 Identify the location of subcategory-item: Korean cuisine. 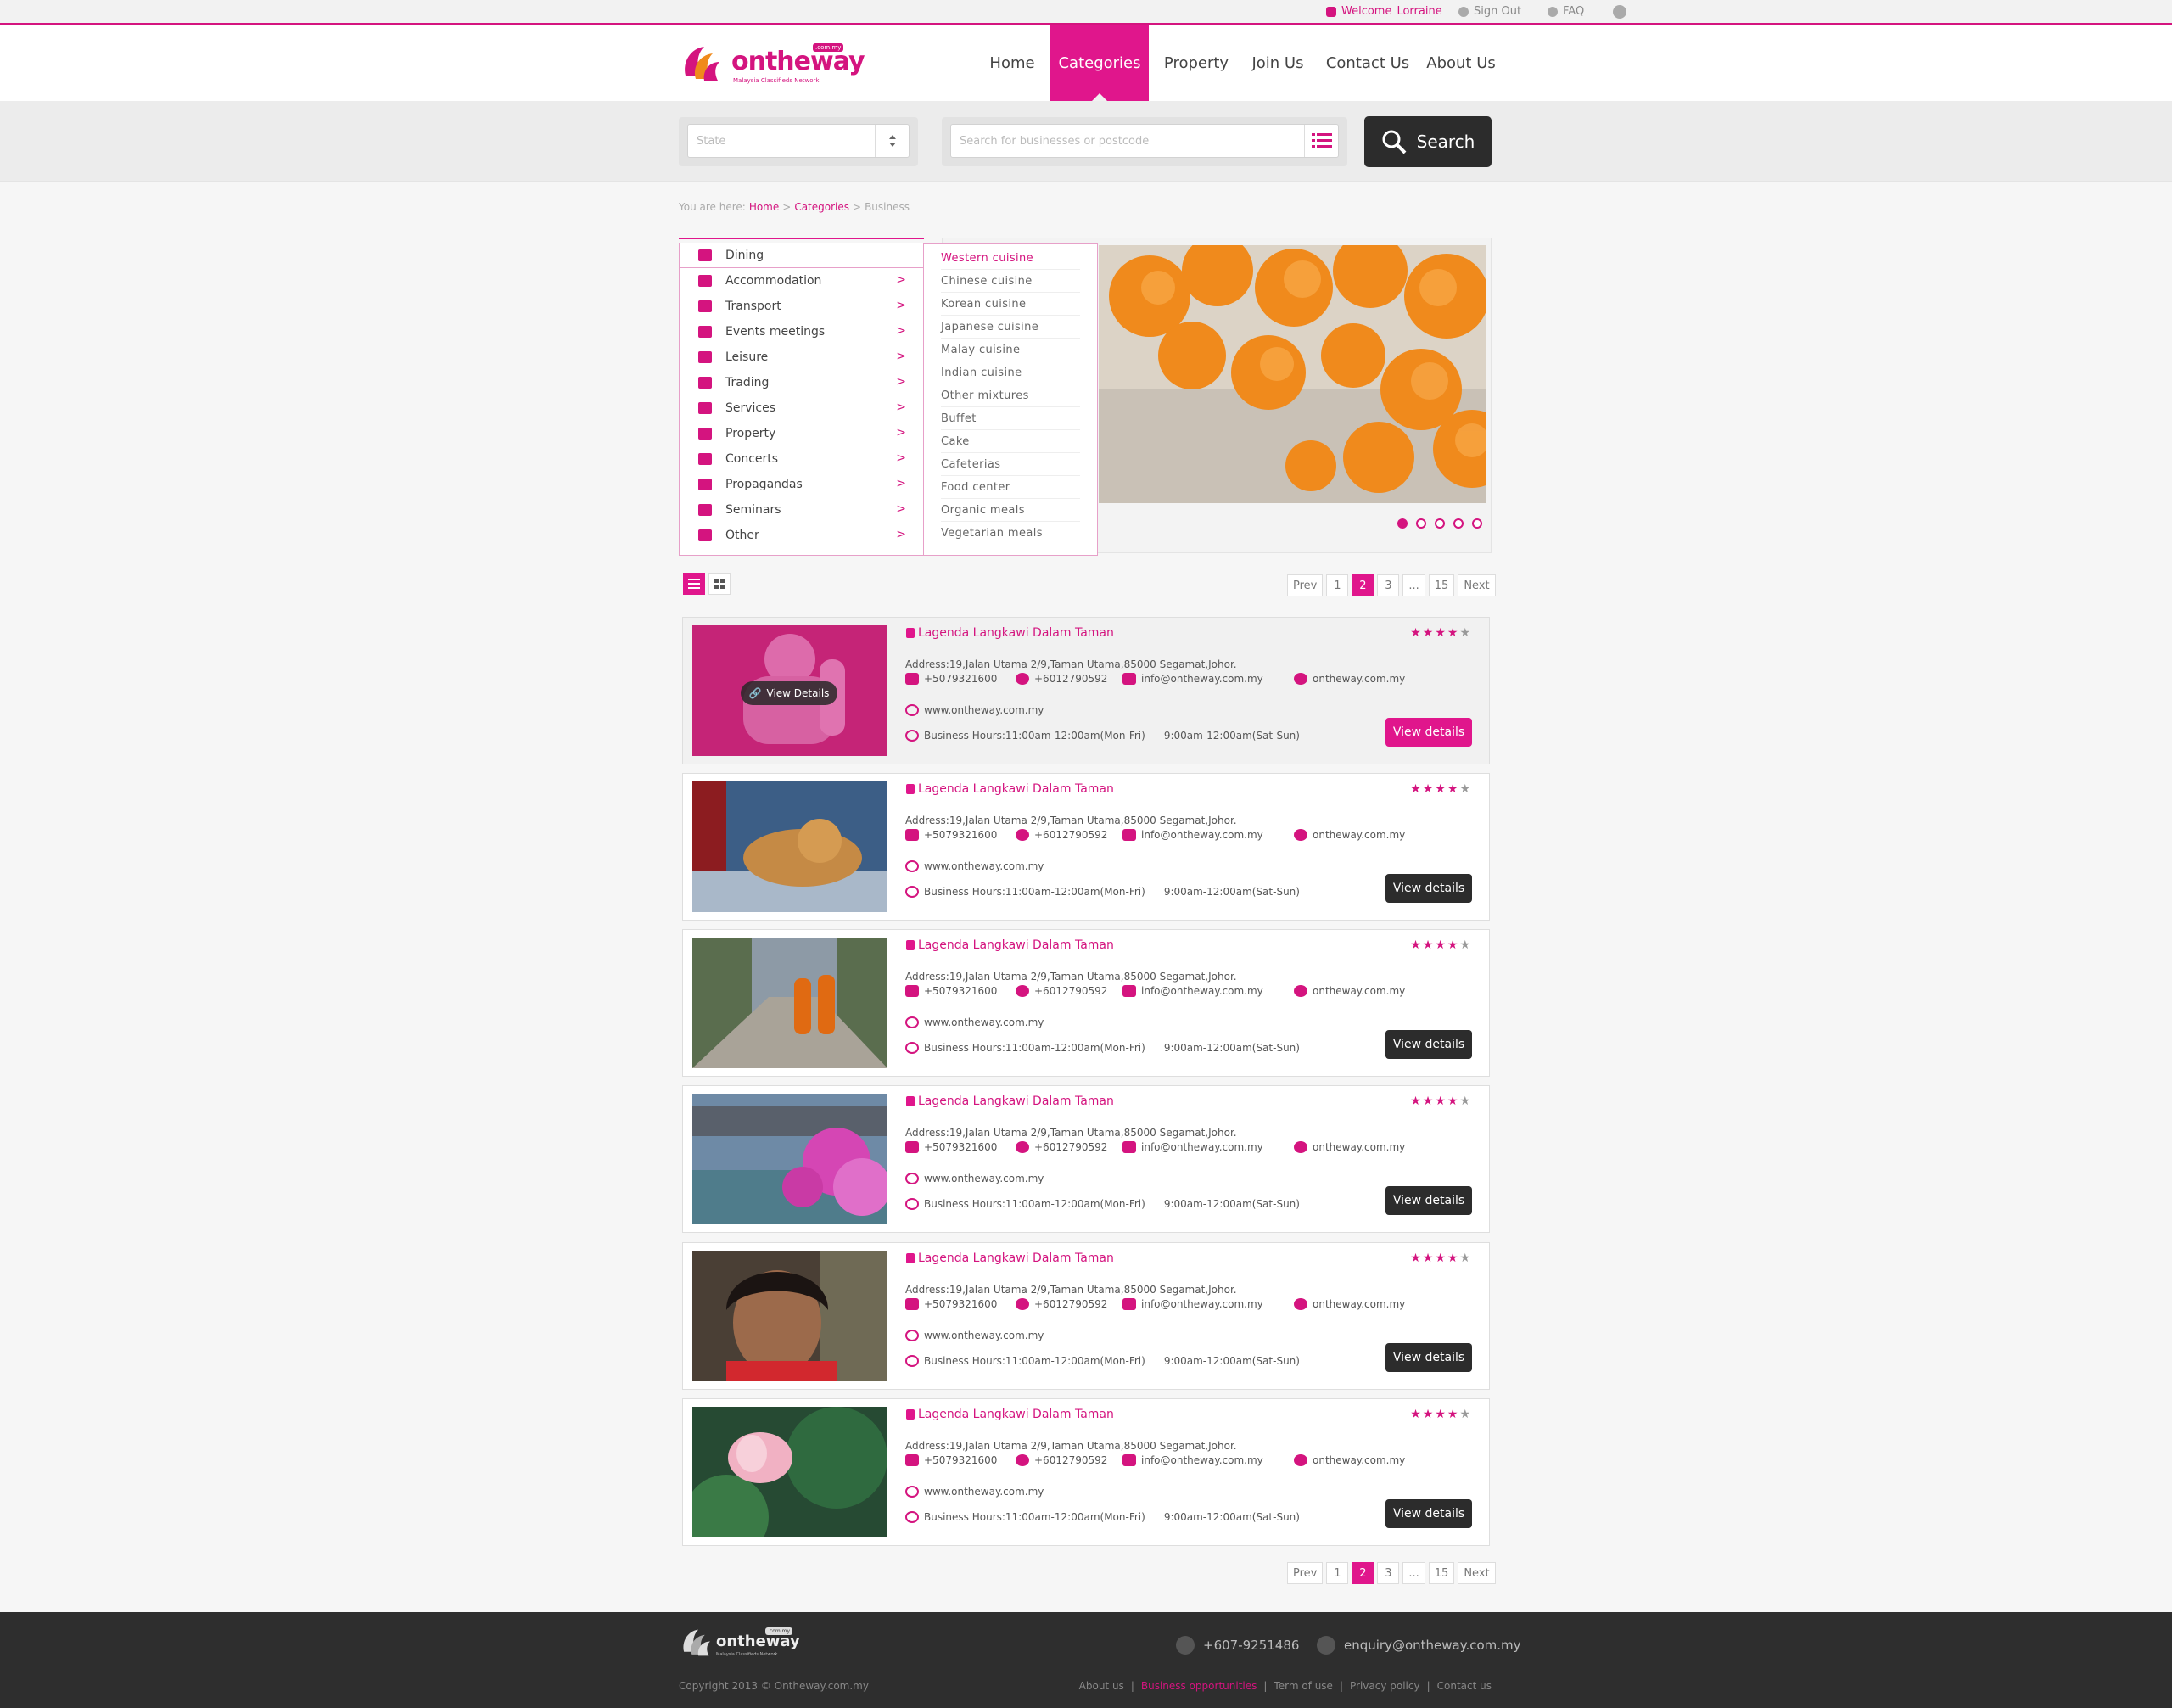
(1011, 304).